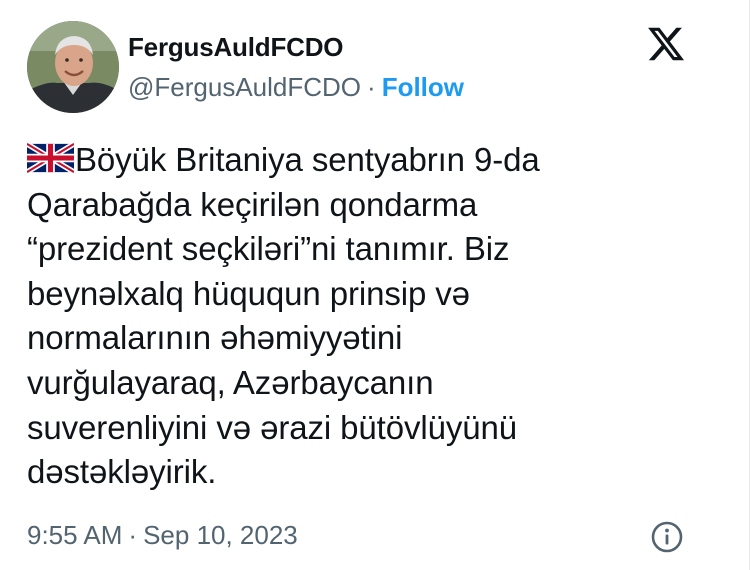 This screenshot has width=750, height=570. Describe the element at coordinates (50, 158) in the screenshot. I see `uk-flag-icon` at that location.